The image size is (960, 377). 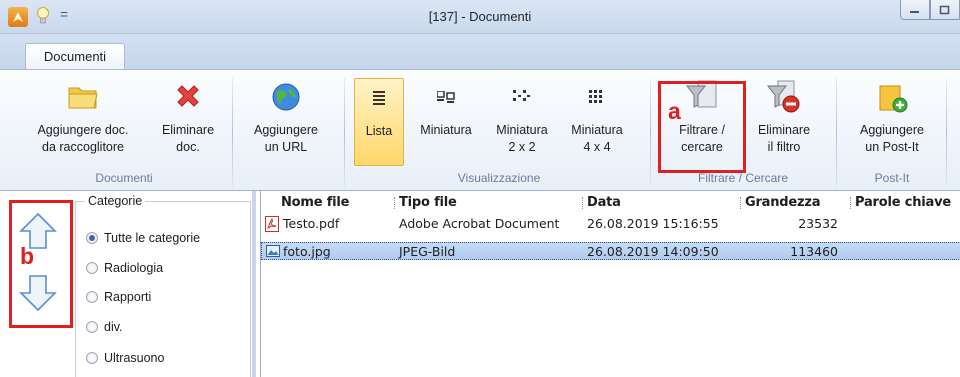 I want to click on add-from-collector-button: Aggiungere doc. da raccoglitore, so click(x=83, y=118).